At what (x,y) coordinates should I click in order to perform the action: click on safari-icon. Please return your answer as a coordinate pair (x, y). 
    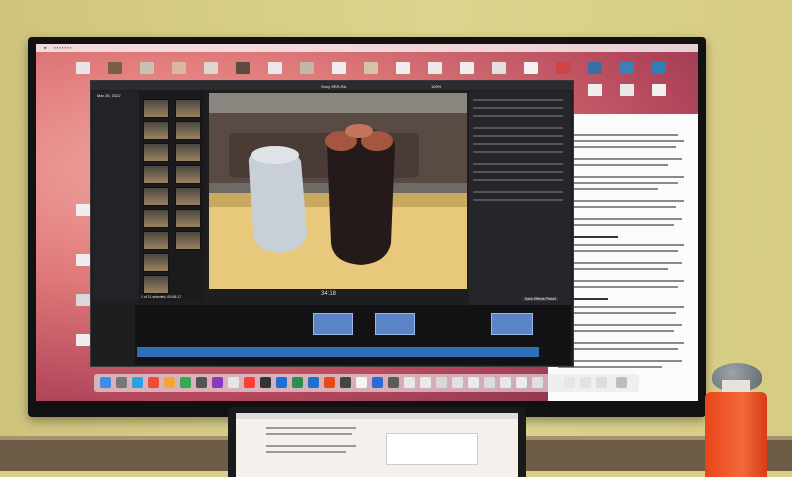
    Looking at the image, I should click on (137, 382).